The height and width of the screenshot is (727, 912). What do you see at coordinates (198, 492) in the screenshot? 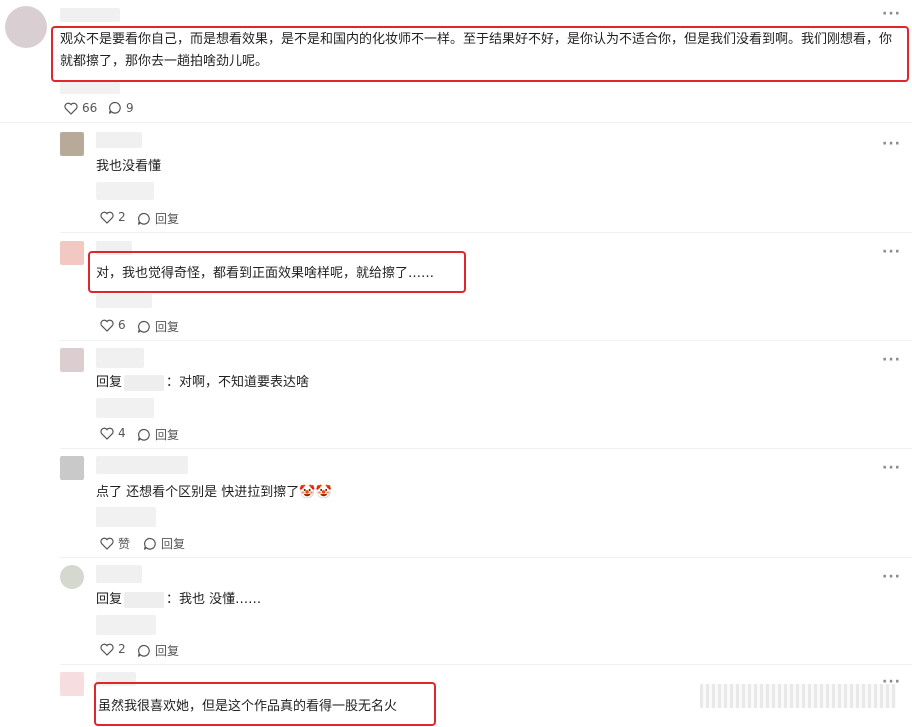
I see `comment-body: 点了 还想看个区别是 快进拉到擦了` at bounding box center [198, 492].